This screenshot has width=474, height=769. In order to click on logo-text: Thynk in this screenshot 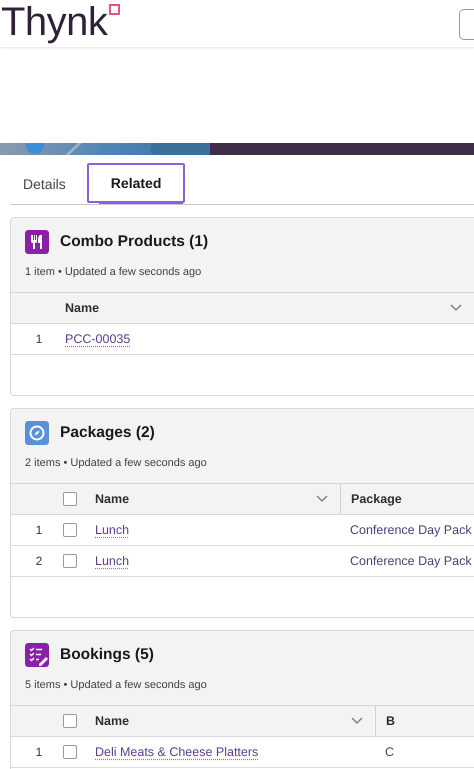, I will do `click(54, 22)`.